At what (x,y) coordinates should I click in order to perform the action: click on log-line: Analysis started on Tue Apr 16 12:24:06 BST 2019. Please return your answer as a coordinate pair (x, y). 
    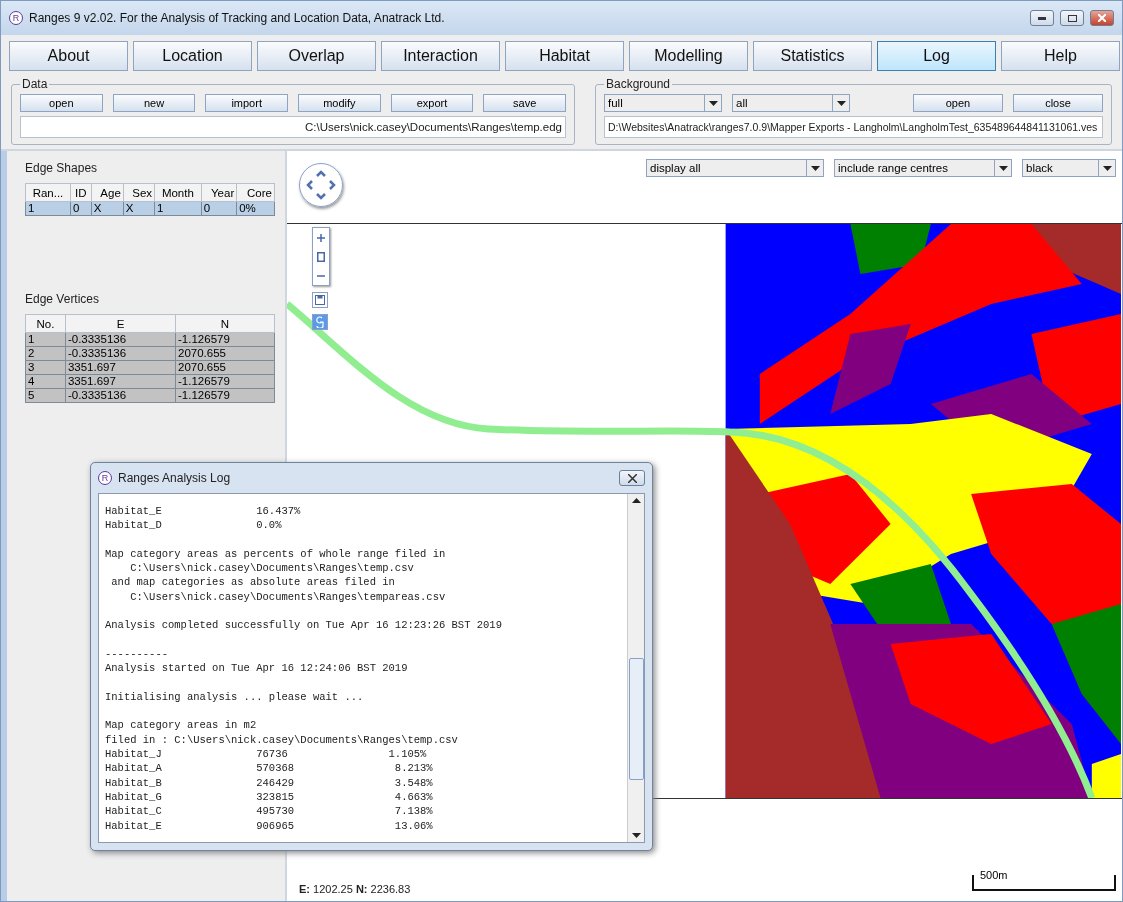
    Looking at the image, I should click on (256, 668).